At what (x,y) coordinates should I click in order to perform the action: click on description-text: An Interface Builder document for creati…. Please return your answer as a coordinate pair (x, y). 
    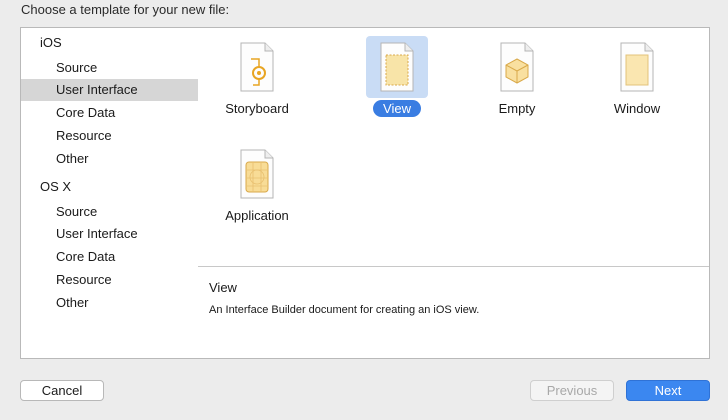
    Looking at the image, I should click on (344, 310).